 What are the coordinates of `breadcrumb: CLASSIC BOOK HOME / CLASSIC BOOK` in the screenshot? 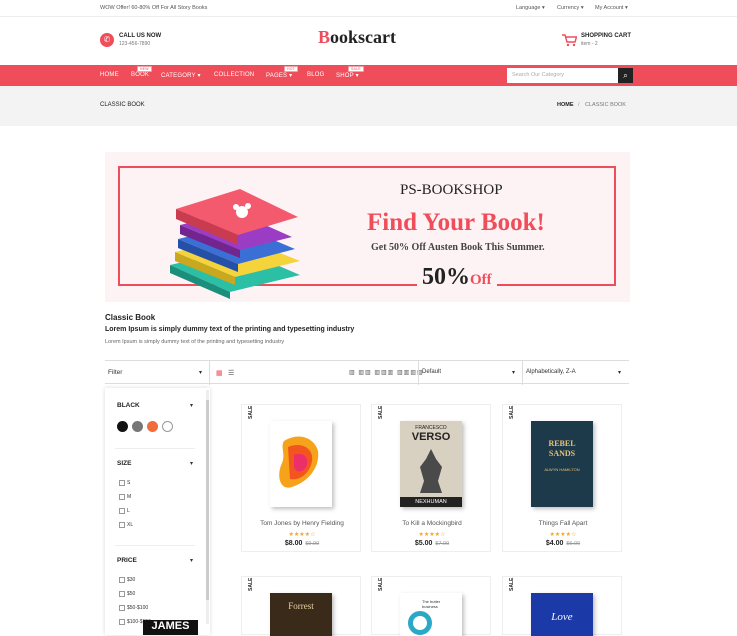 It's located at (368, 106).